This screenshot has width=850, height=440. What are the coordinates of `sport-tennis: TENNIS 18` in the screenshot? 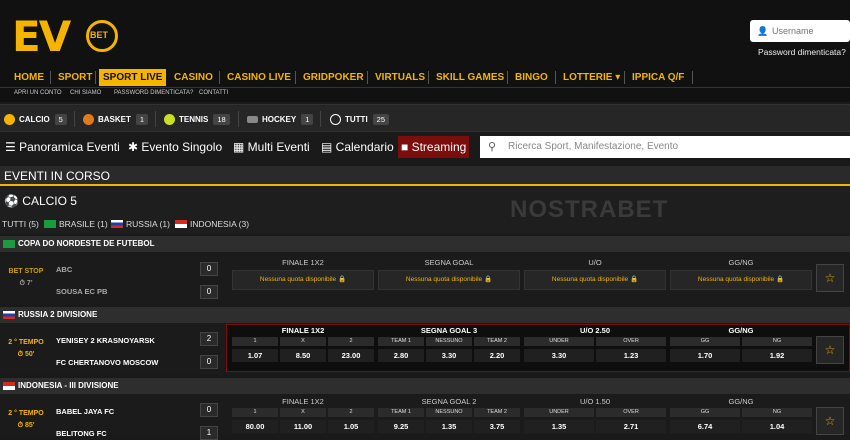 It's located at (197, 119).